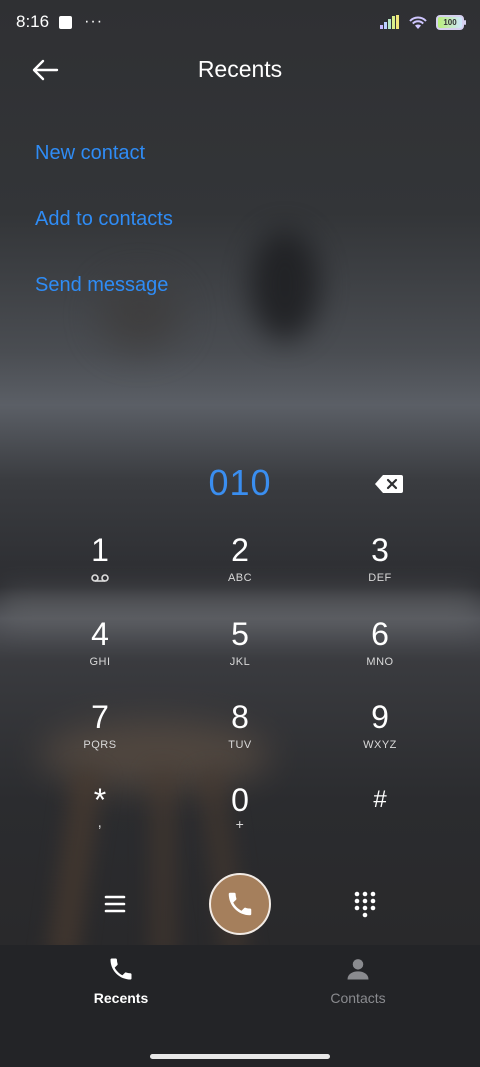 The width and height of the screenshot is (480, 1067). Describe the element at coordinates (358, 998) in the screenshot. I see `tab-contacts-label: Contacts` at that location.